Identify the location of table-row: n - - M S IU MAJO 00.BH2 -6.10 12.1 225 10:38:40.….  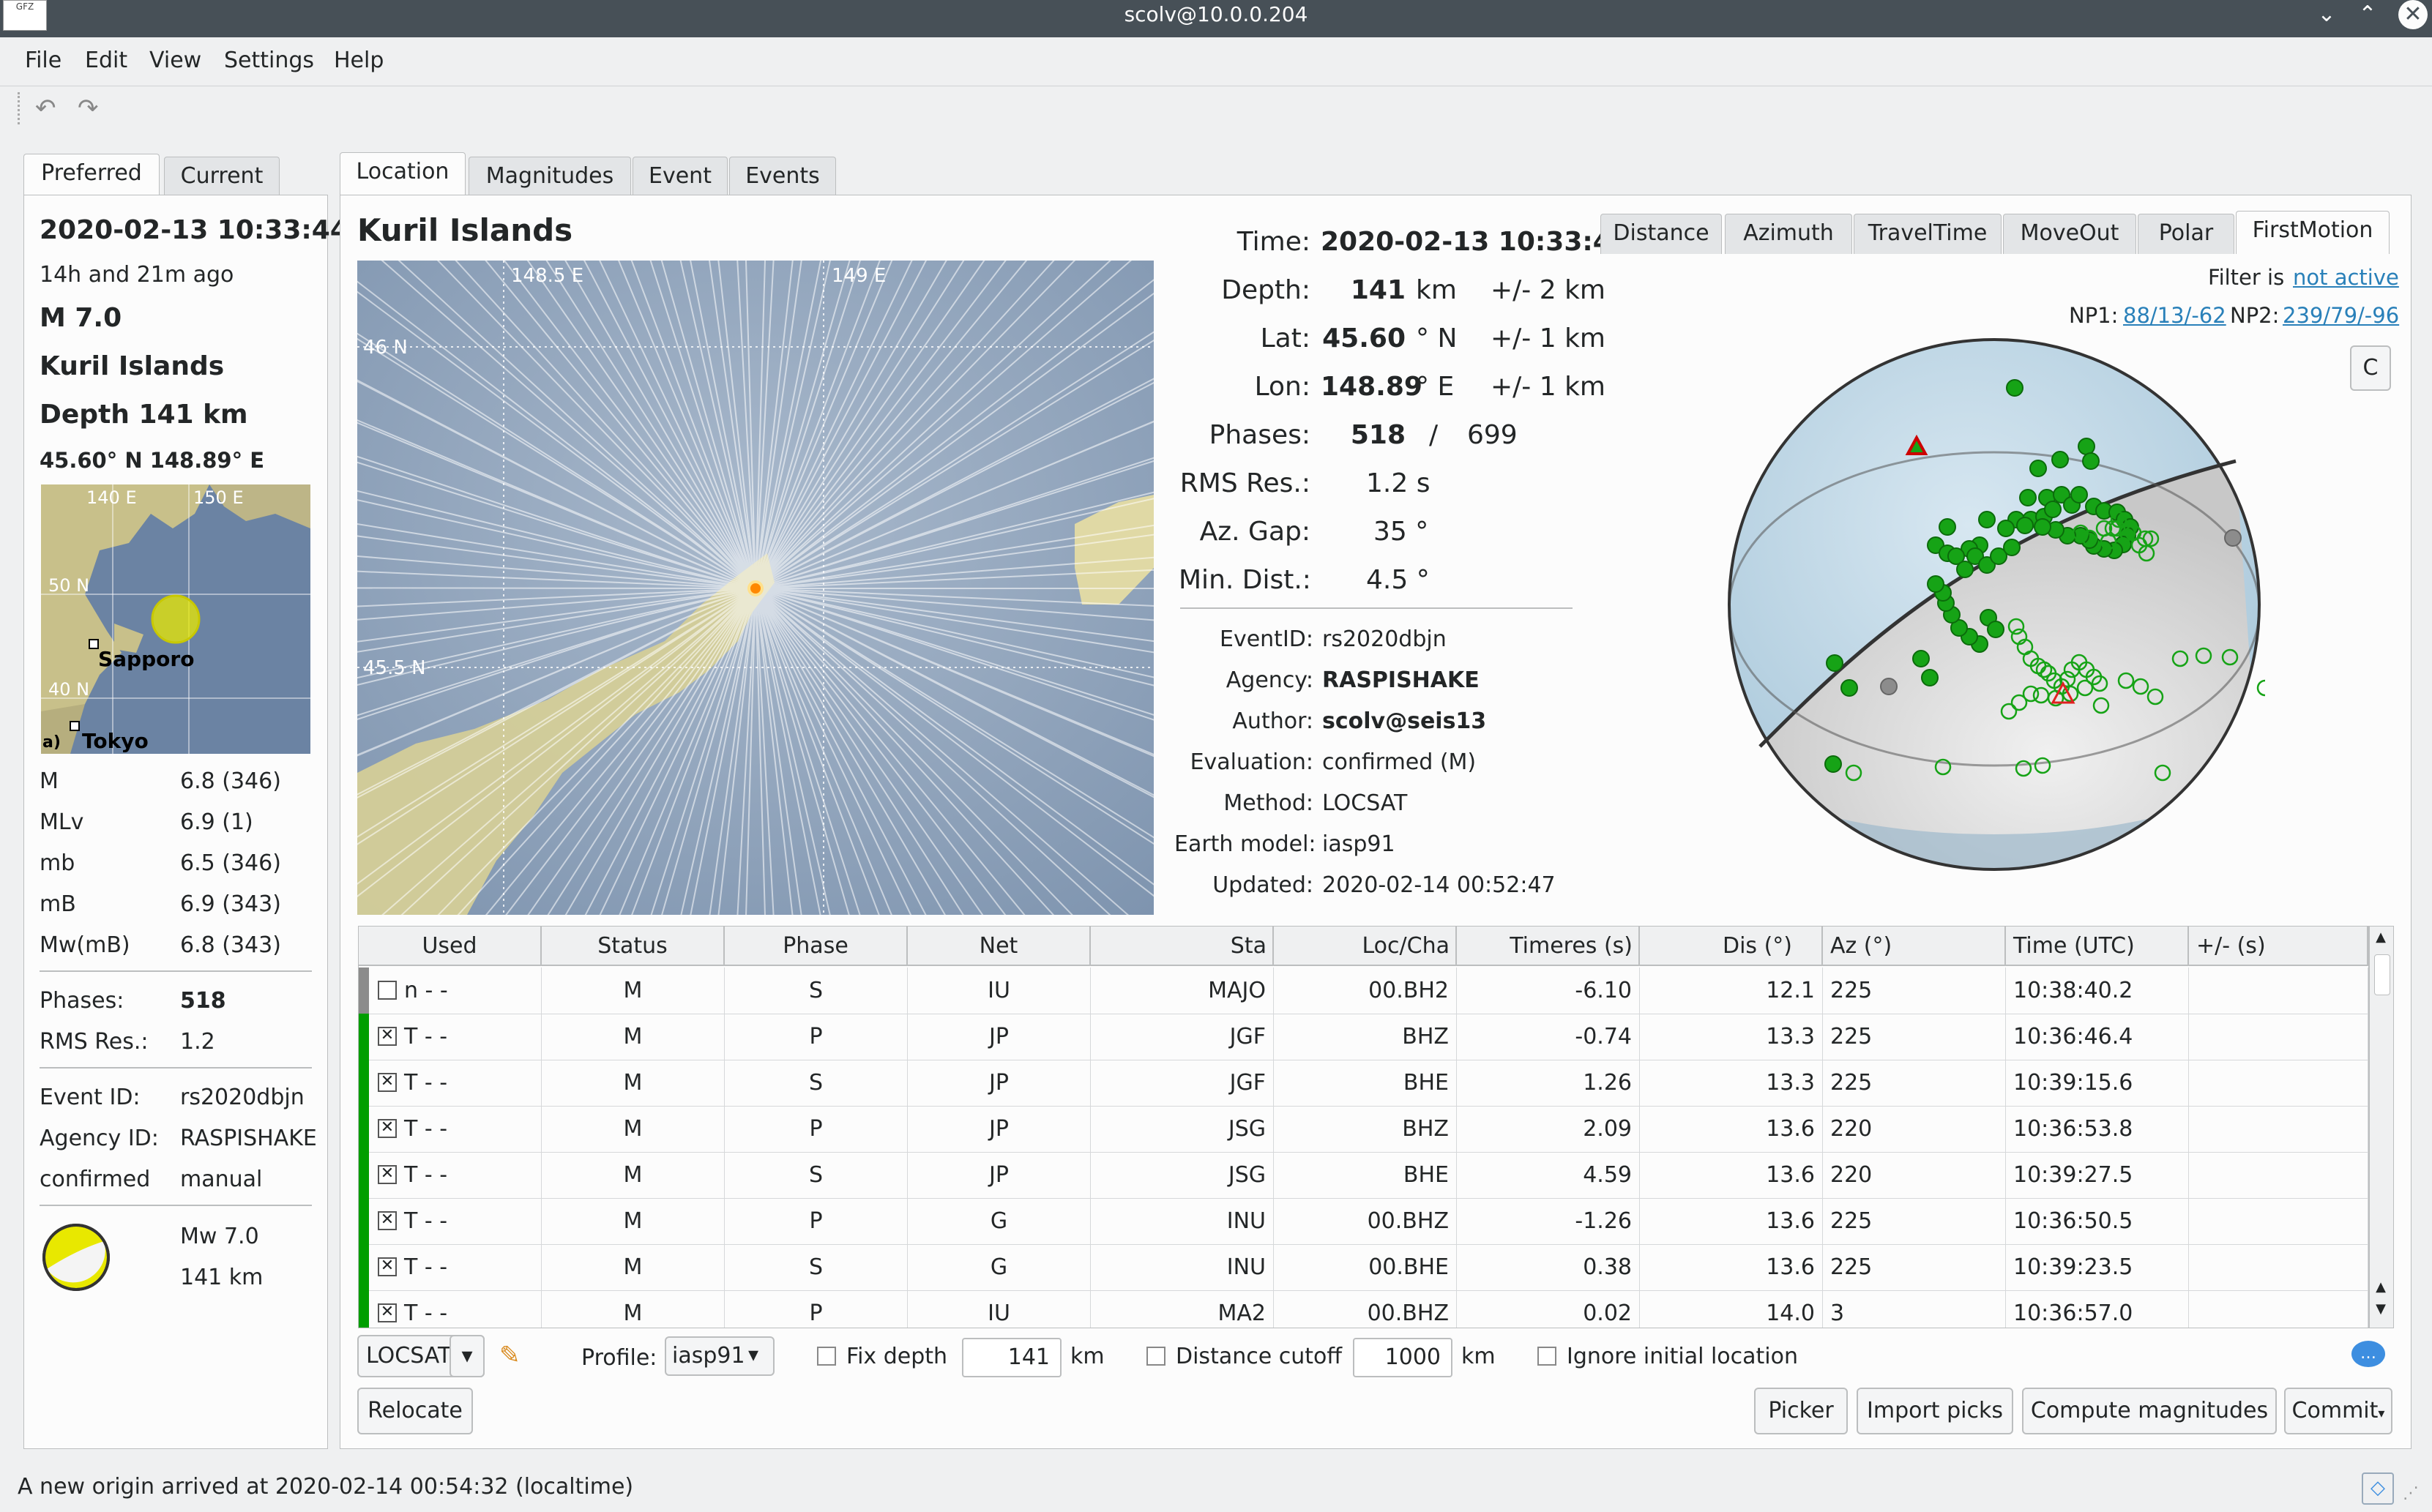
(1363, 991).